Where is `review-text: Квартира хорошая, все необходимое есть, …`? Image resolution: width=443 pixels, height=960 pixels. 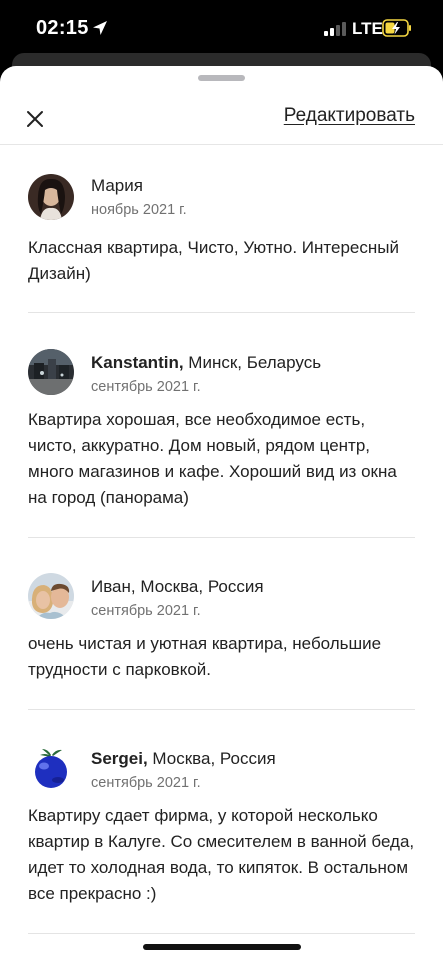
review-text: Квартира хорошая, все необходимое есть, … is located at coordinates (212, 458).